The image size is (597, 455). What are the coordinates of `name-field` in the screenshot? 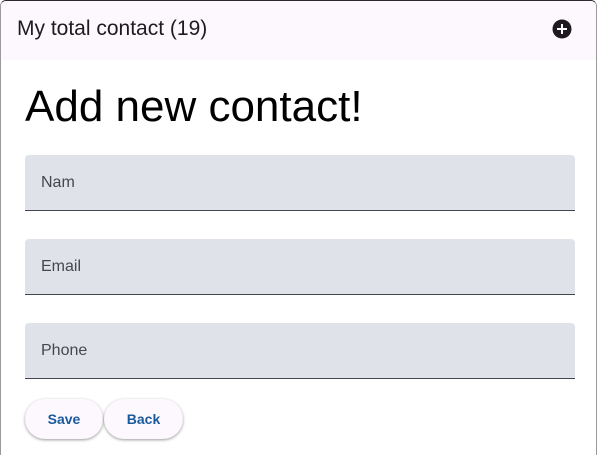 It's located at (300, 183).